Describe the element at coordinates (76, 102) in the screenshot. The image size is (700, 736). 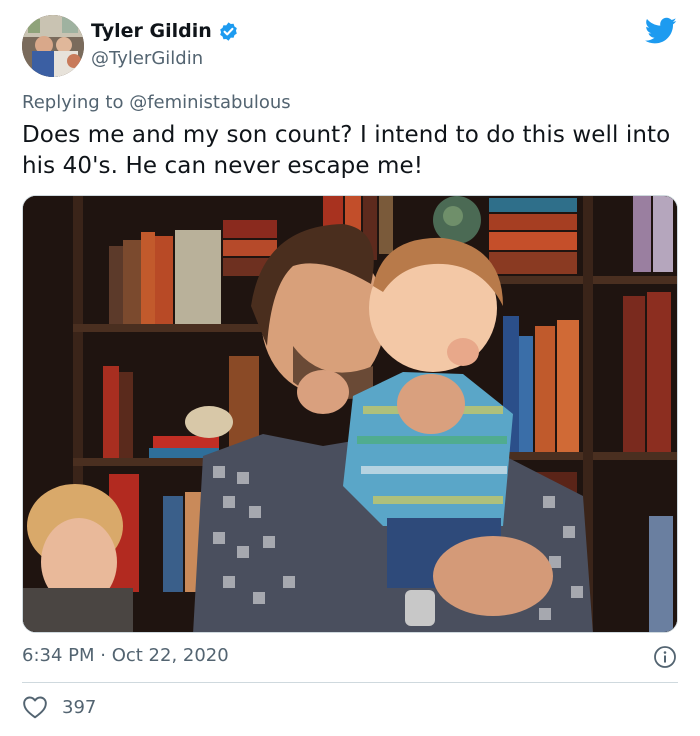
I see `replying-to-prefix: Replying to` at that location.